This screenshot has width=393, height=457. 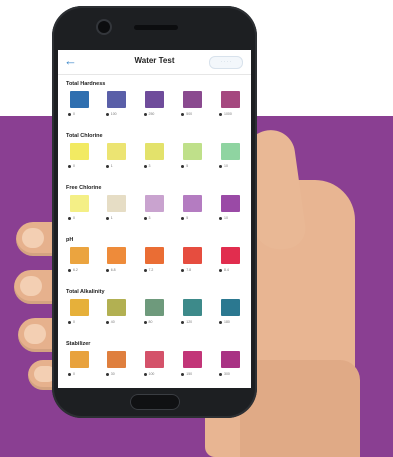 What do you see at coordinates (155, 402) in the screenshot?
I see `home-button` at bounding box center [155, 402].